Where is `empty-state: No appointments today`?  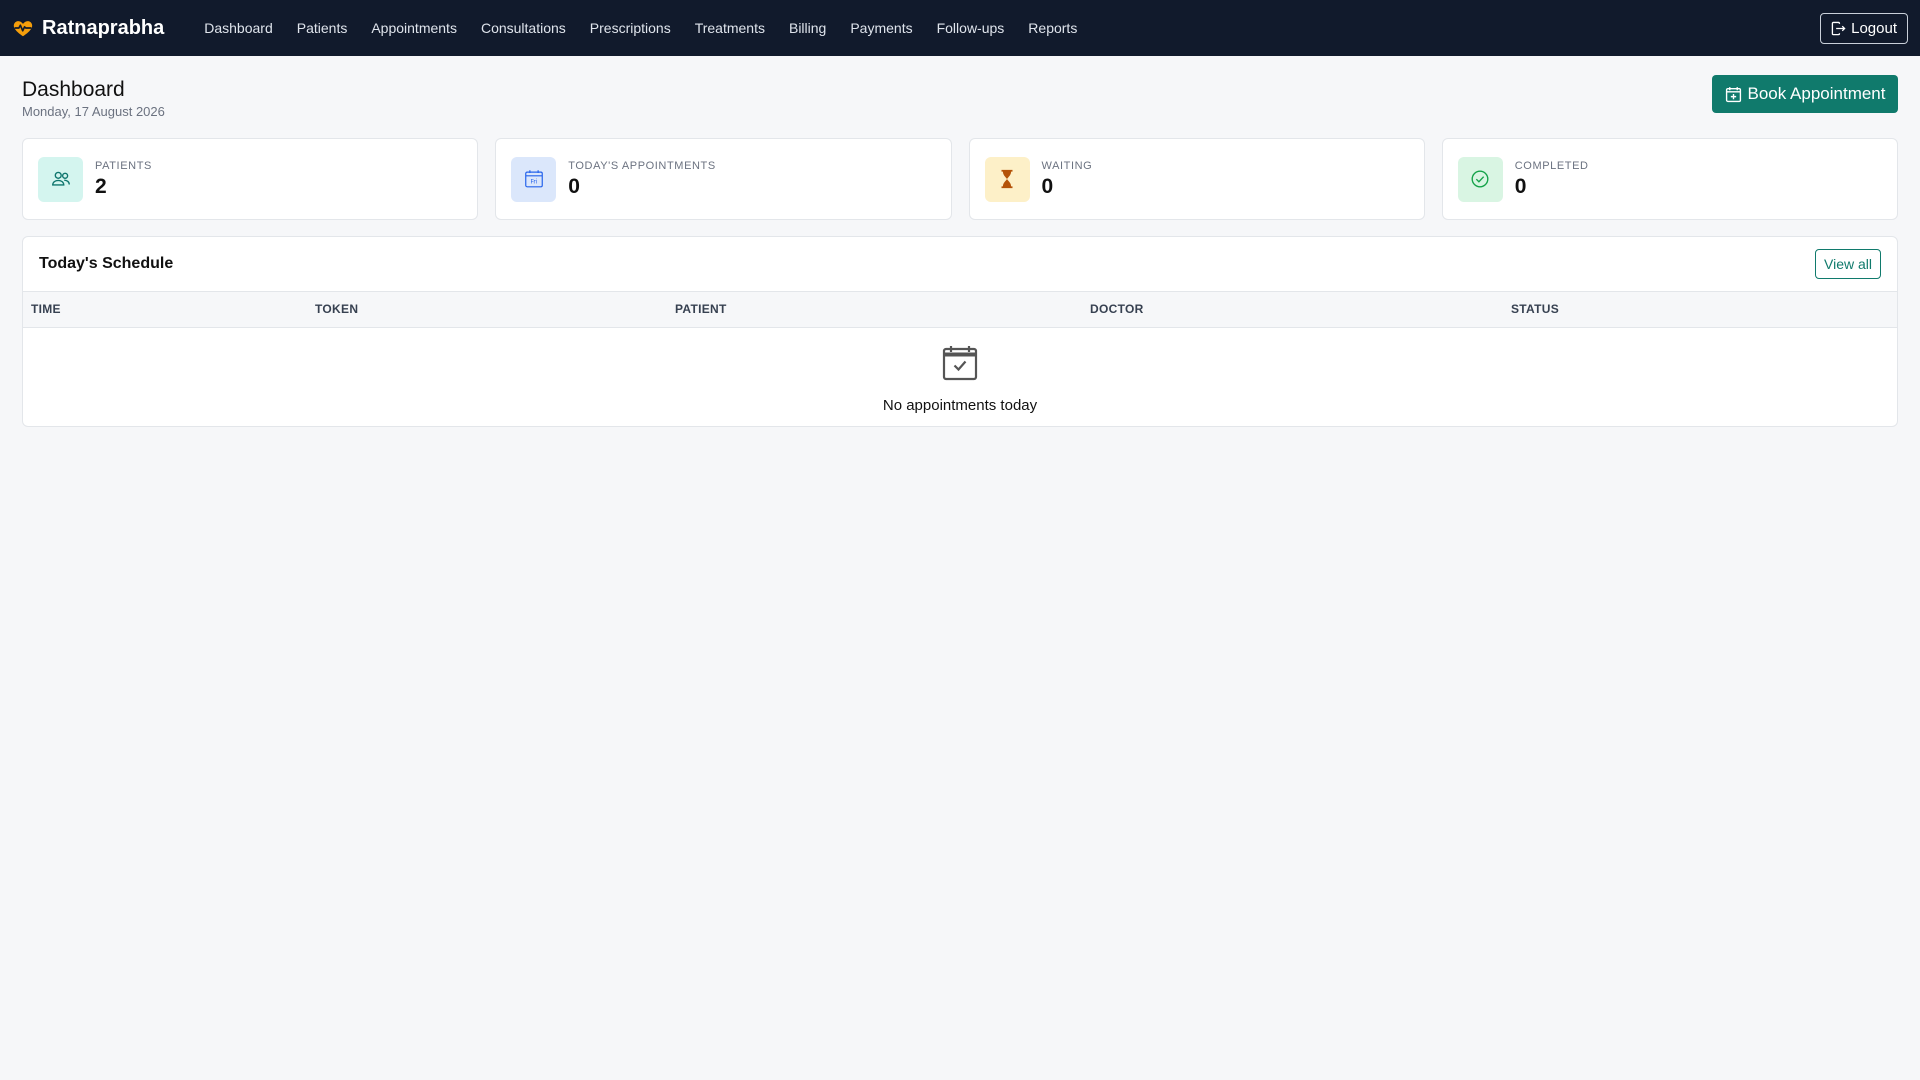
empty-state: No appointments today is located at coordinates (960, 376).